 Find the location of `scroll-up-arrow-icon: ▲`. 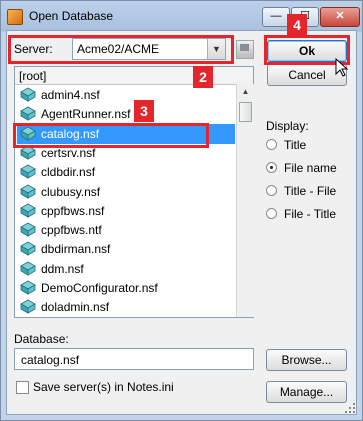

scroll-up-arrow-icon: ▲ is located at coordinates (245, 92).